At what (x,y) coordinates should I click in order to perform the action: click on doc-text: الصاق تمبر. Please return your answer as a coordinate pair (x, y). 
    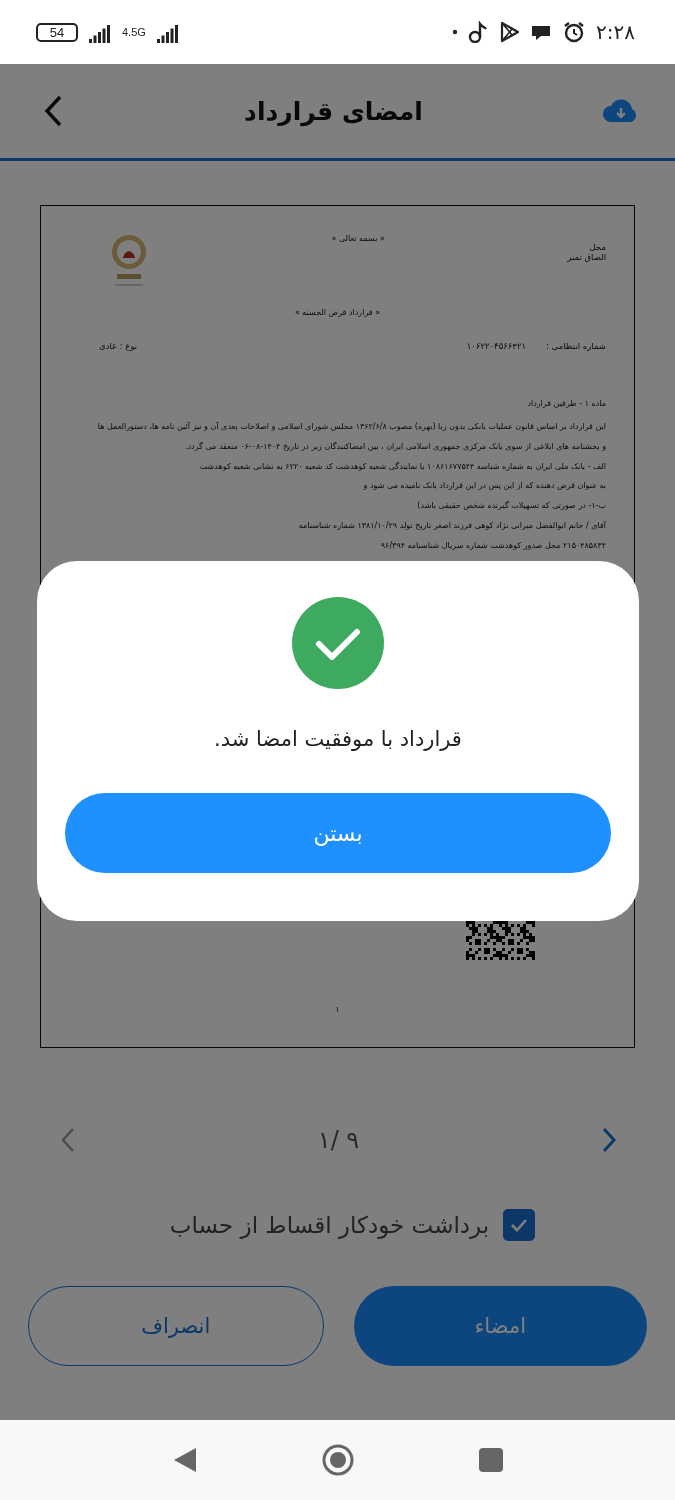
    Looking at the image, I should click on (586, 257).